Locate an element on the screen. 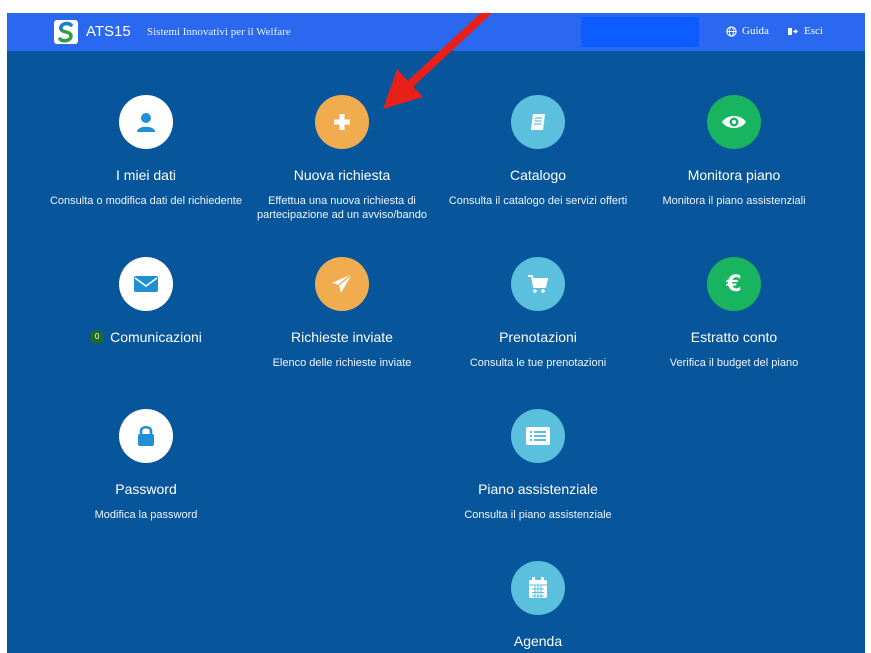 This screenshot has height=653, width=871. tile-password: Password Modifica la password is located at coordinates (146, 465).